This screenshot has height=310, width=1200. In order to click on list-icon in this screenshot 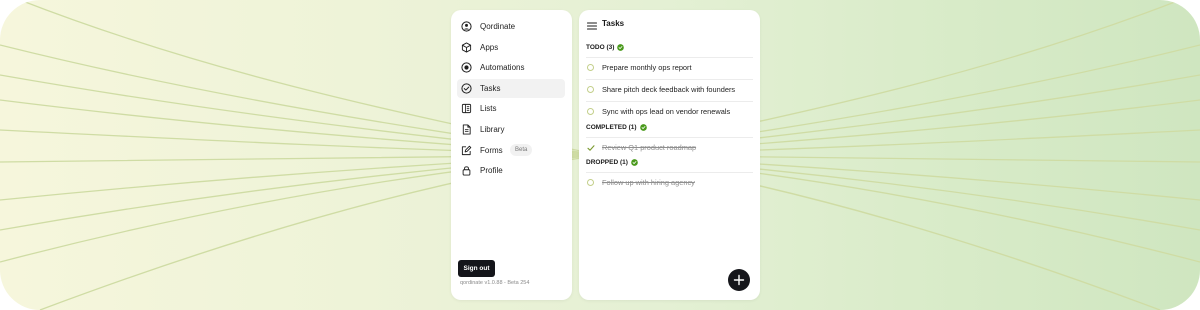, I will do `click(466, 108)`.